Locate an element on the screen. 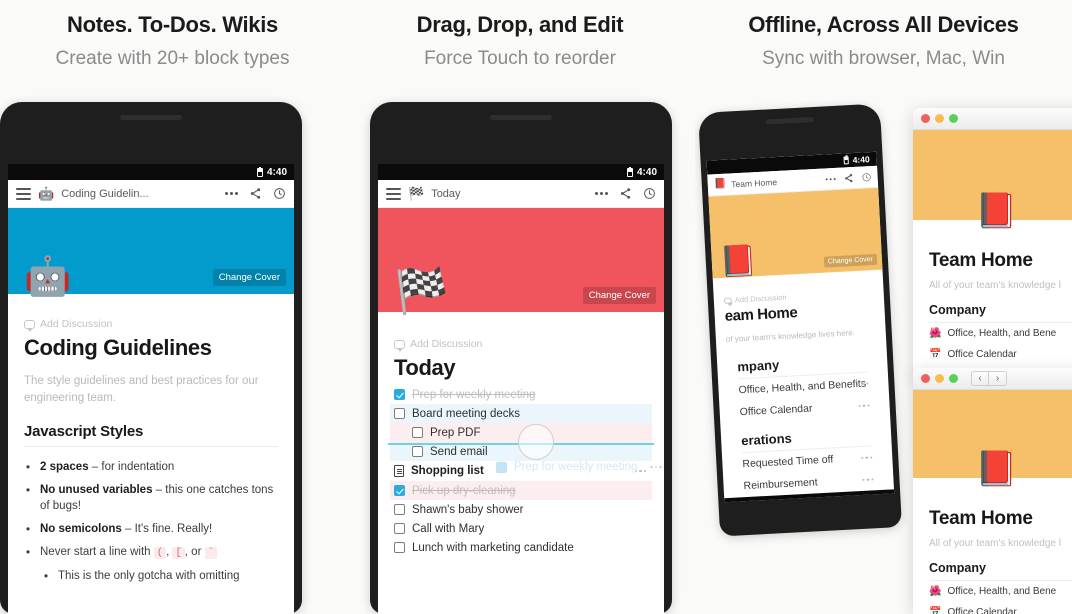  drag-ghost-row: Prep for weekly meeting is located at coordinates (579, 467).